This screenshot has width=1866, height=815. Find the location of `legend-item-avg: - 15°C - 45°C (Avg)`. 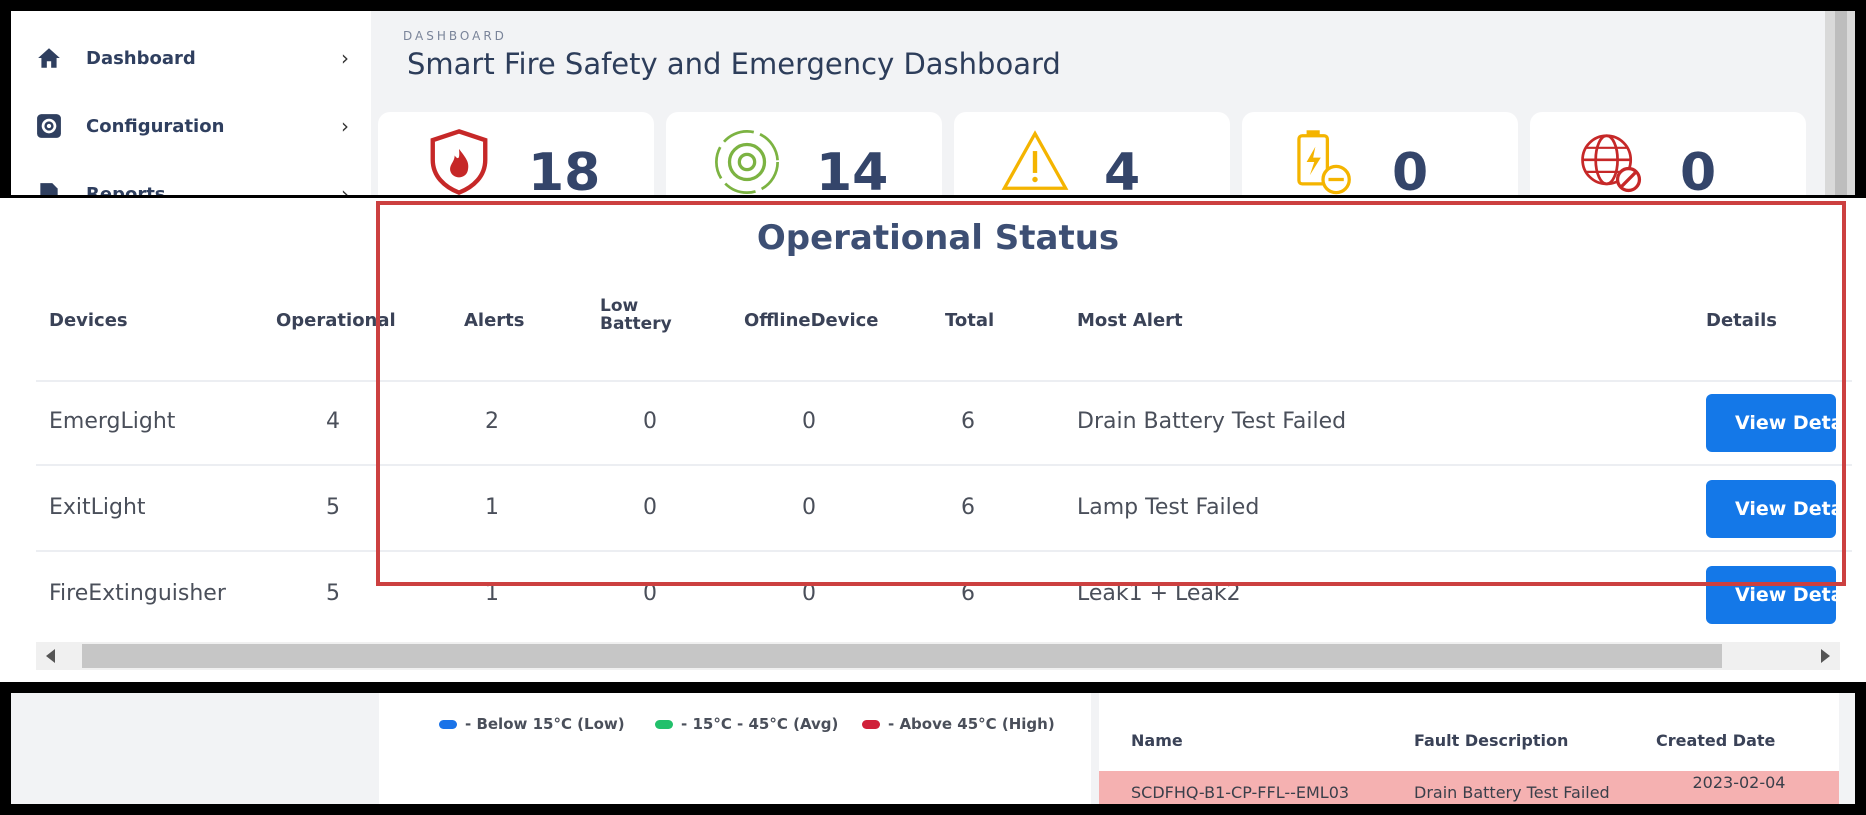

legend-item-avg: - 15°C - 45°C (Avg) is located at coordinates (746, 724).